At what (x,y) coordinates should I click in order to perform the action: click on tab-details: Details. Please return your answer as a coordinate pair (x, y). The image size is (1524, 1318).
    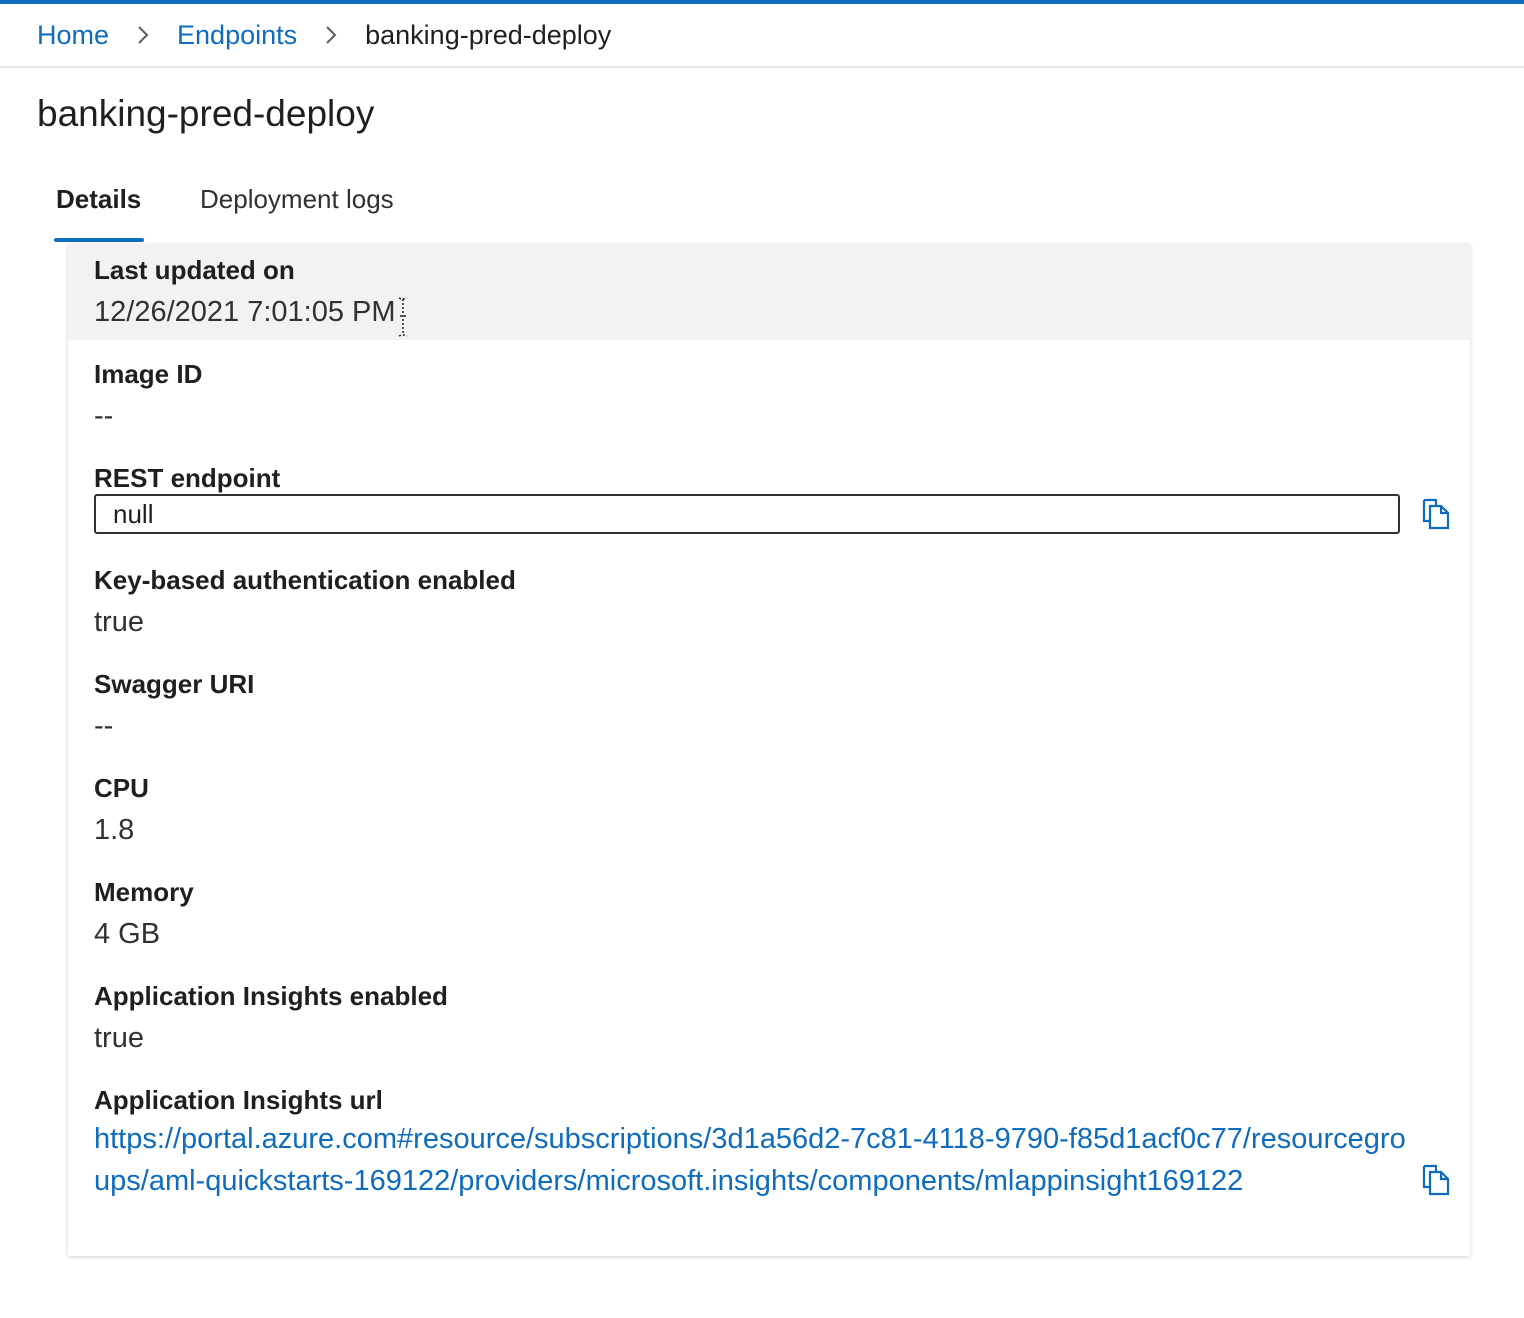
    Looking at the image, I should click on (118, 205).